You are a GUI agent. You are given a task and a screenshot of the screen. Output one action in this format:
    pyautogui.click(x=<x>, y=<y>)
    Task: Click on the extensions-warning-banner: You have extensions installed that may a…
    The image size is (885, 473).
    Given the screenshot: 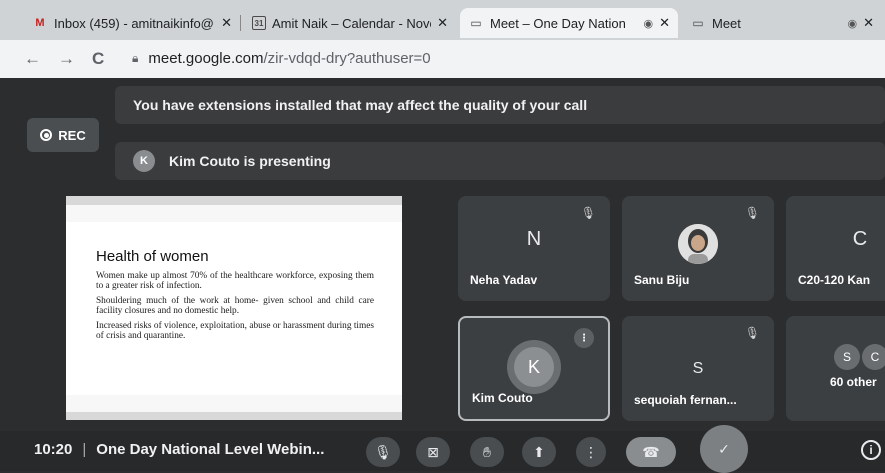 What is the action you would take?
    pyautogui.click(x=500, y=105)
    